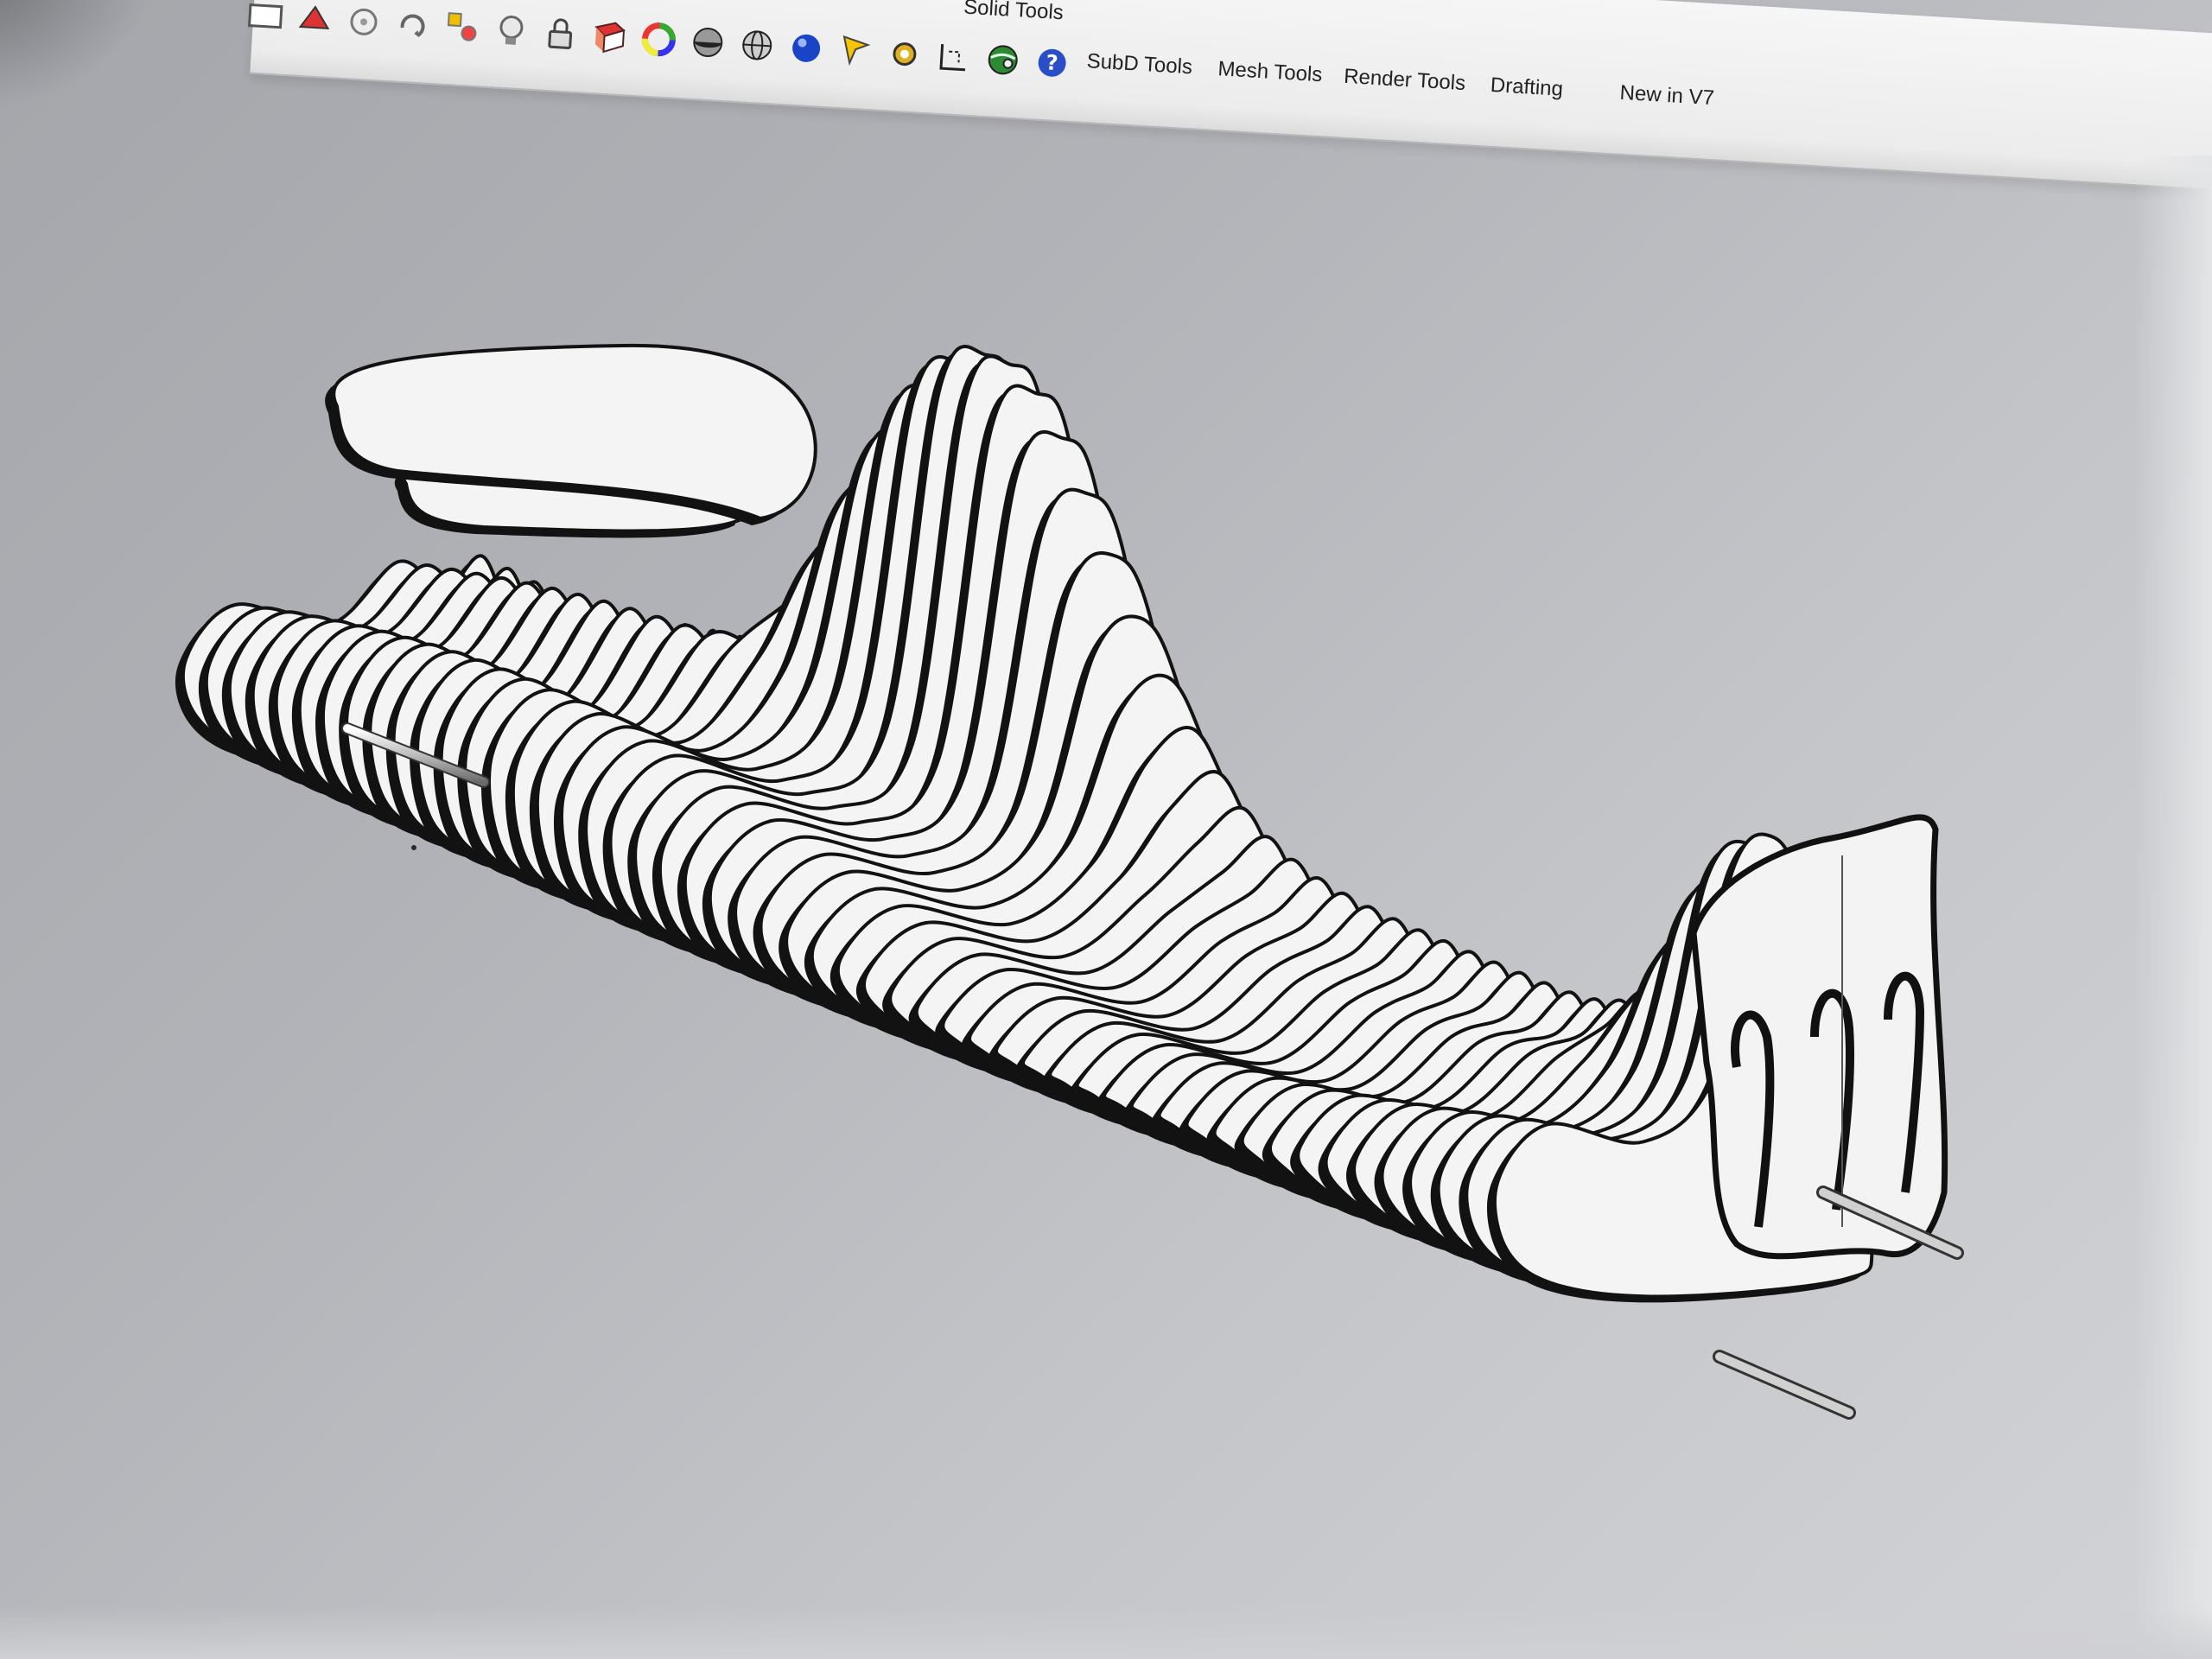  What do you see at coordinates (1667, 96) in the screenshot?
I see `tab-new-in-v7: New in V7` at bounding box center [1667, 96].